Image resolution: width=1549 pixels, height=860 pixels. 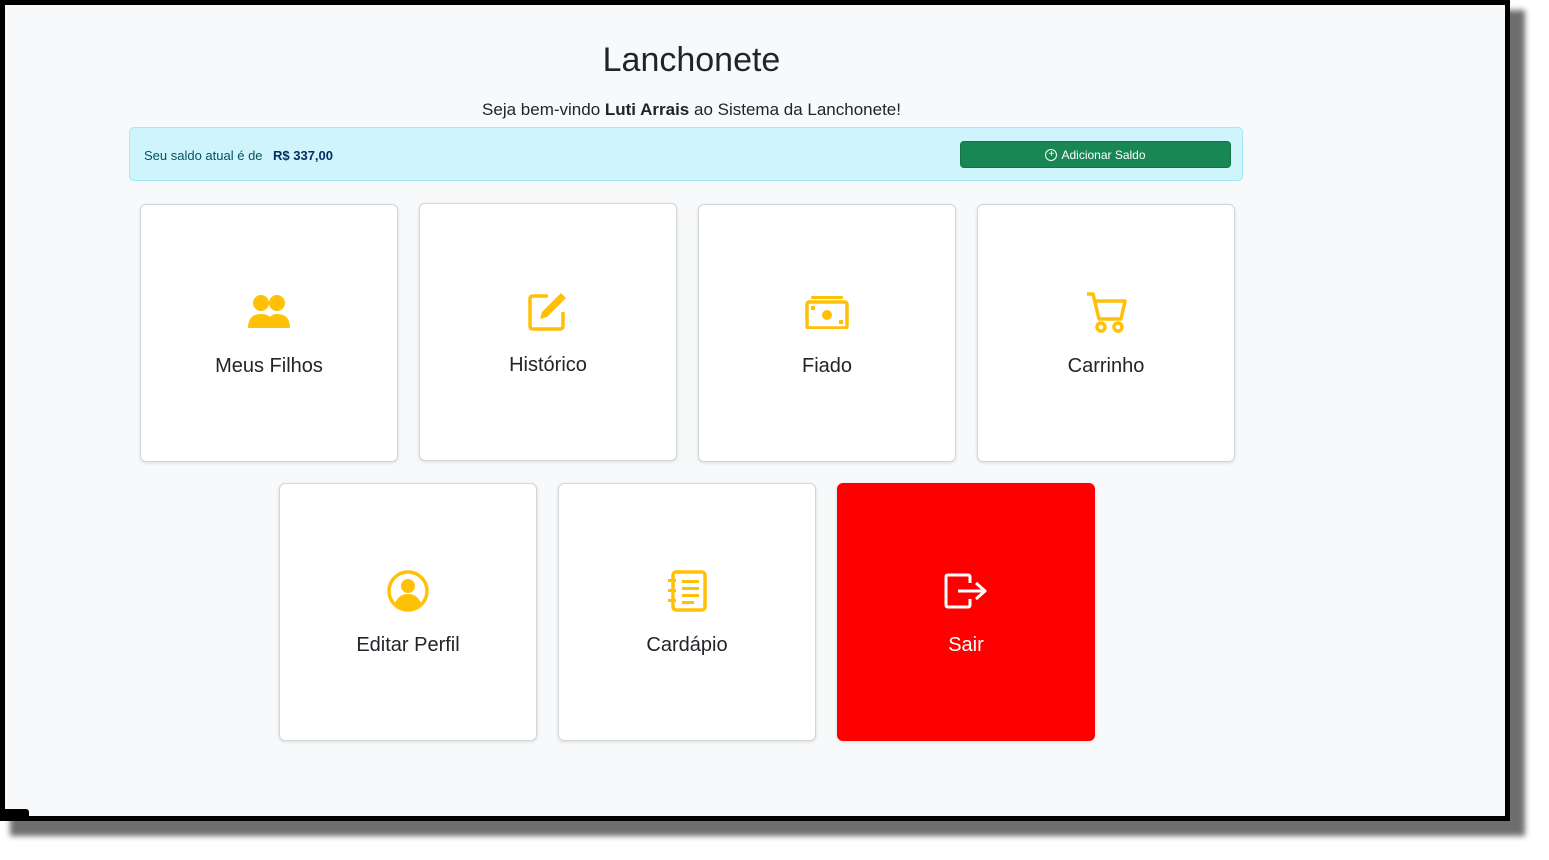 I want to click on user-name: Luti Arrais, so click(x=647, y=109).